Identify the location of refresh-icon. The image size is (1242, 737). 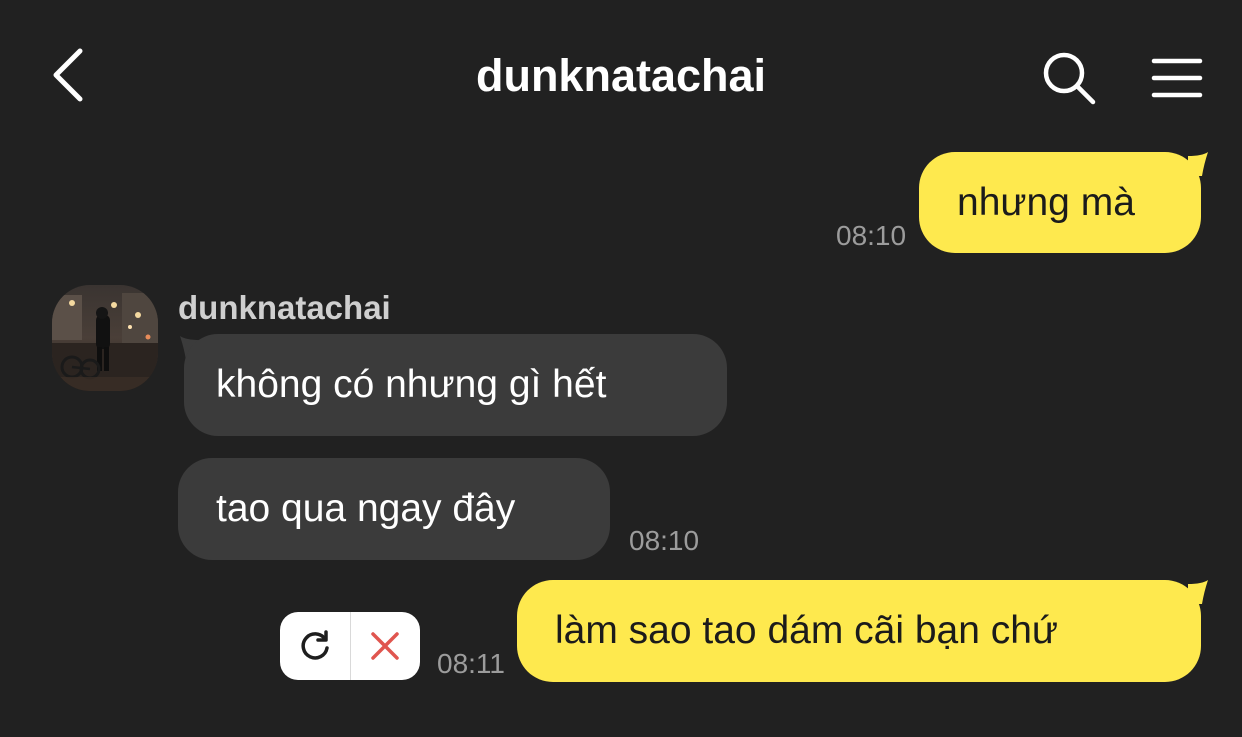
(315, 645).